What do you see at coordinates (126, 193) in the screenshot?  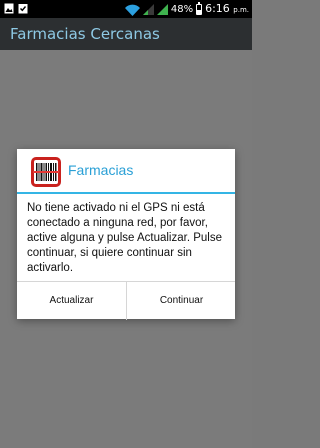 I see `dialog-title-divider` at bounding box center [126, 193].